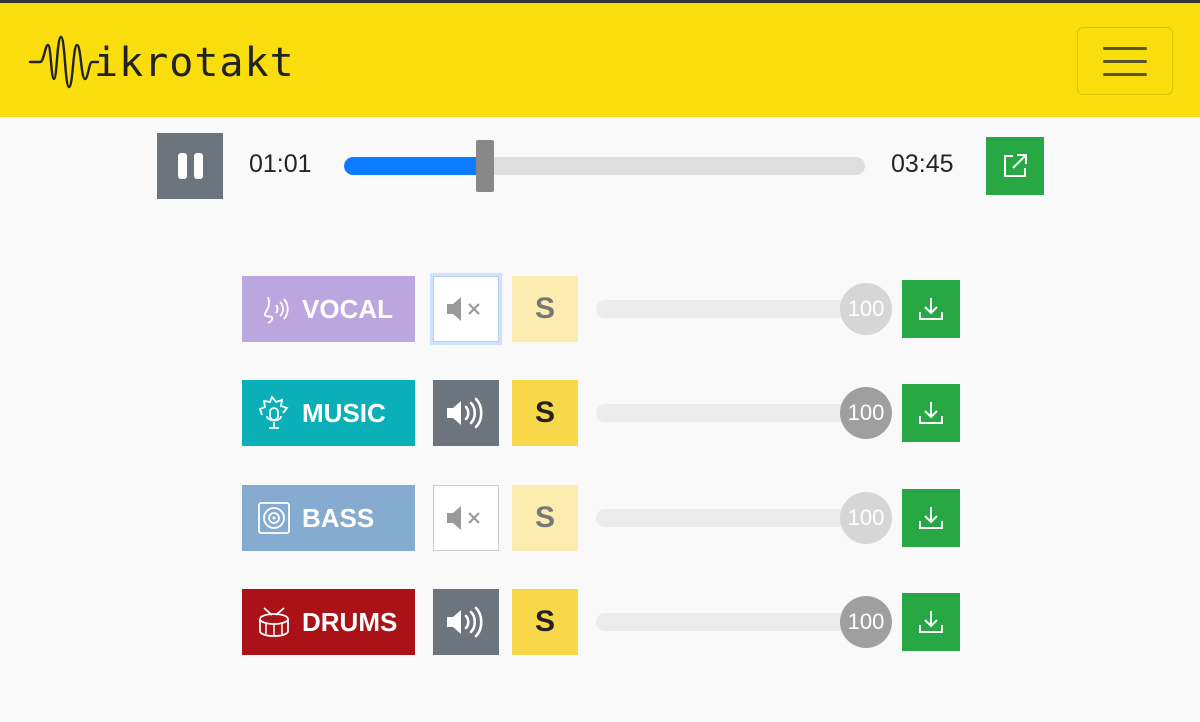 This screenshot has height=722, width=1200. I want to click on mute-button-drums, so click(466, 622).